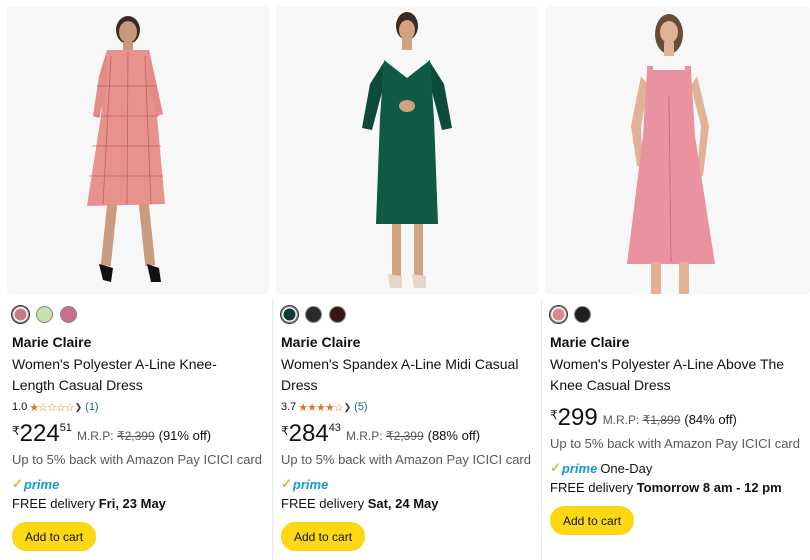 The image size is (810, 560). I want to click on price-fraction: 43, so click(334, 428).